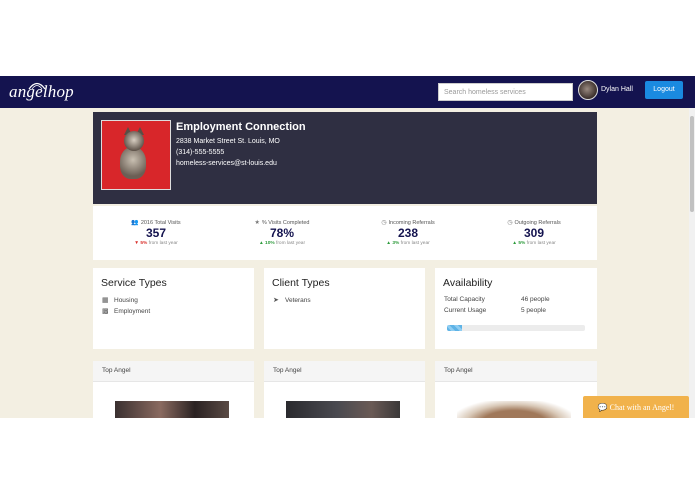 Image resolution: width=695 pixels, height=494 pixels. I want to click on scrollbar, so click(692, 263).